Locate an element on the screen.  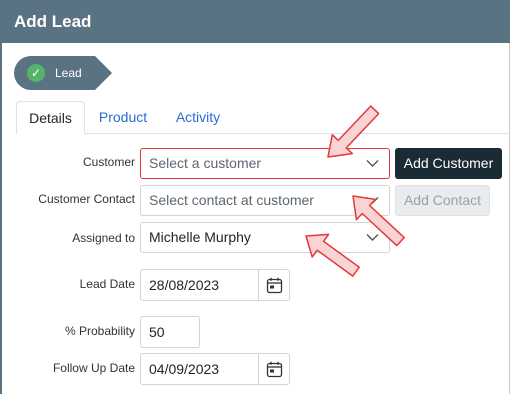
customer-contact-placeholder: Select contact at customer is located at coordinates (231, 200).